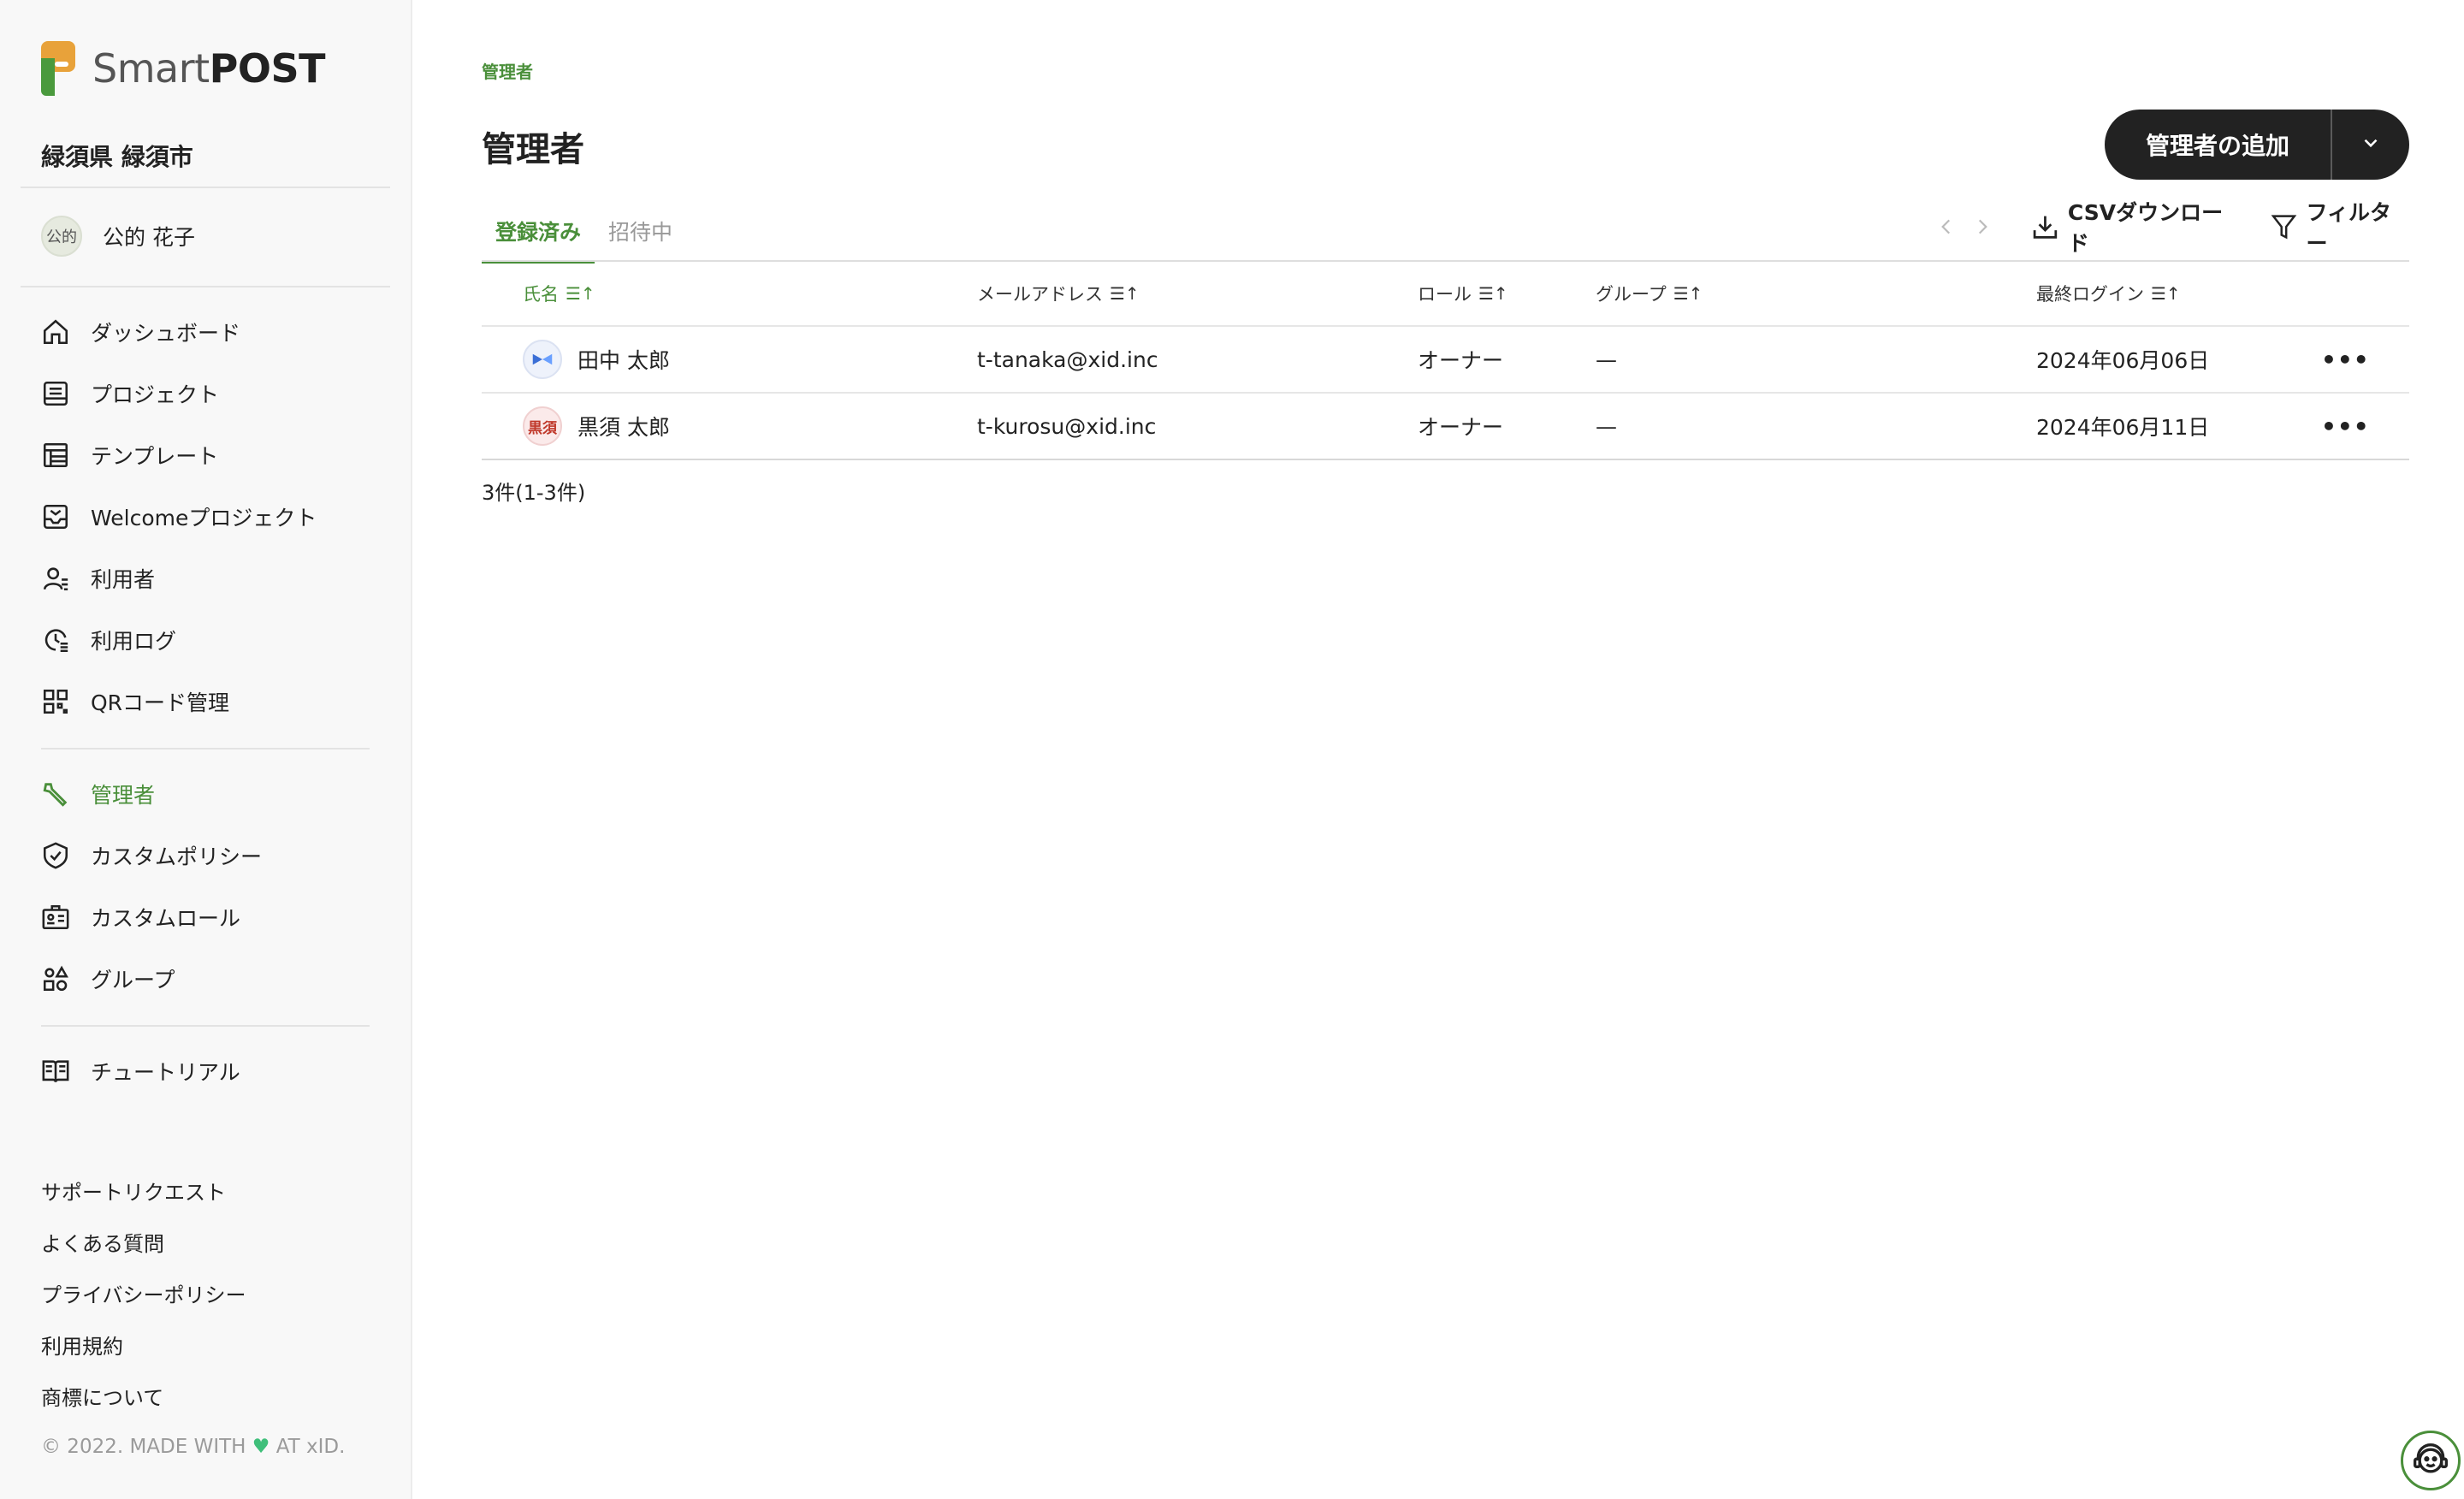  Describe the element at coordinates (2218, 144) in the screenshot. I see `add-admin-button: 管理者の追加` at that location.